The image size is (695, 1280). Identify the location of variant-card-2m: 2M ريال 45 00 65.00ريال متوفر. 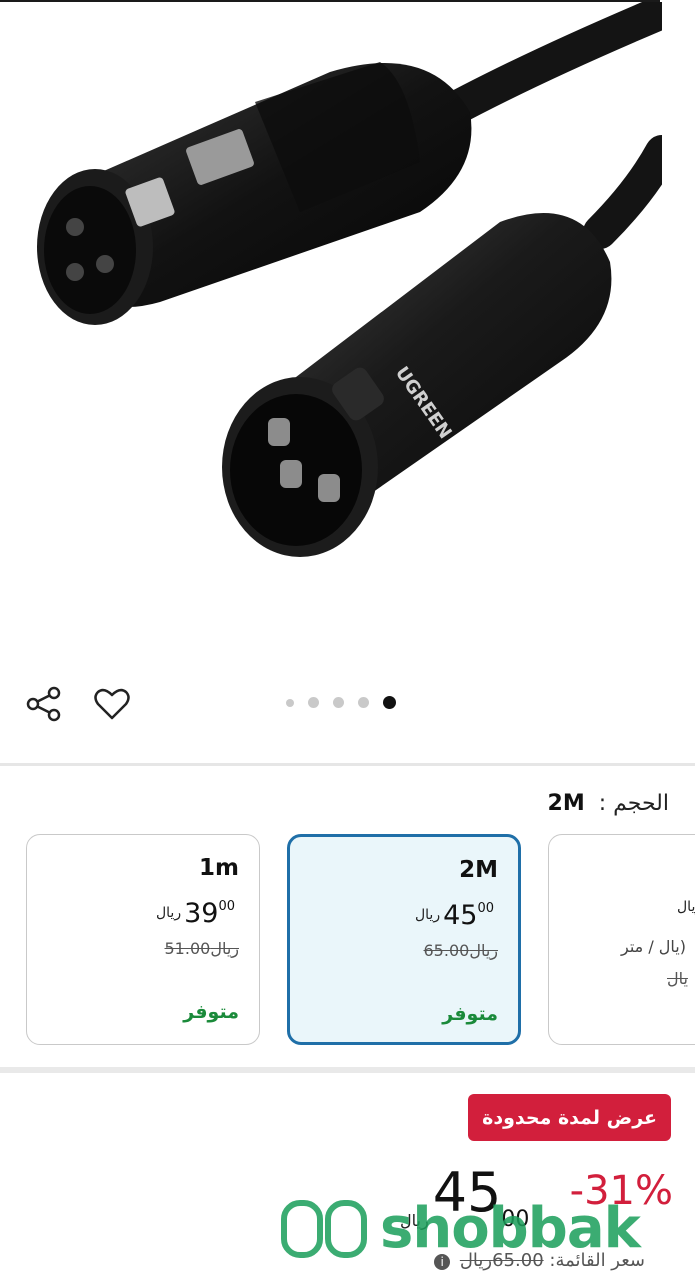
(404, 939).